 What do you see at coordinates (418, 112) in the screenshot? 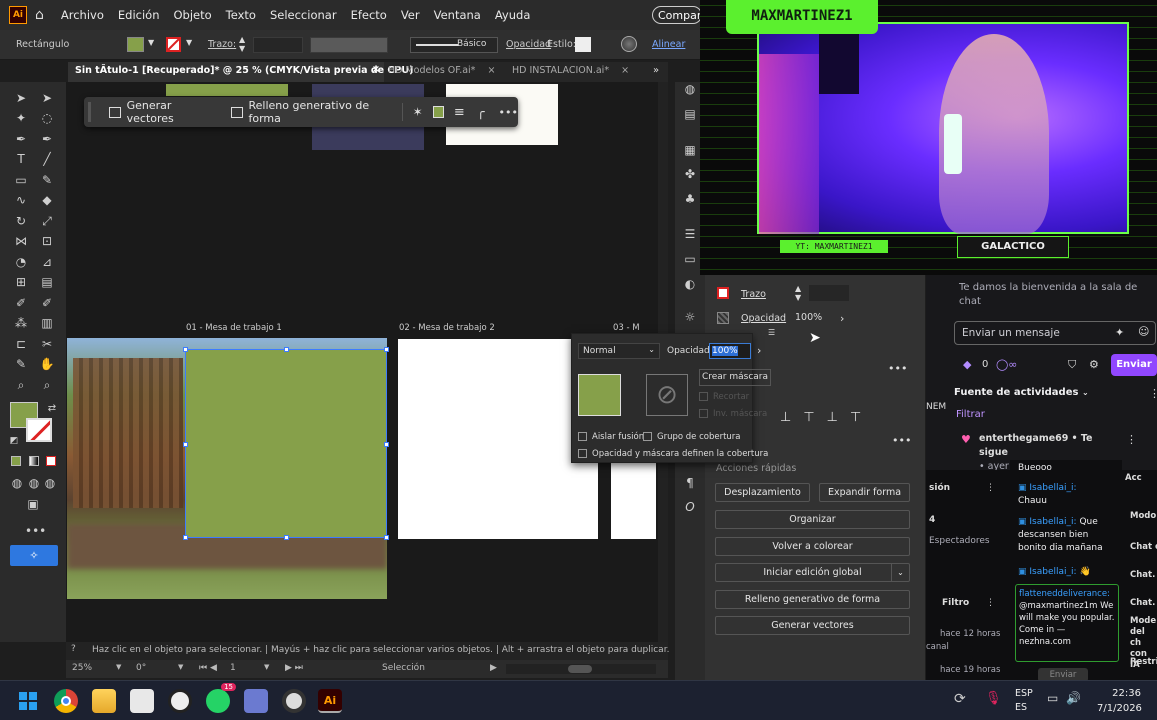
I see `magic-icon: ✶` at bounding box center [418, 112].